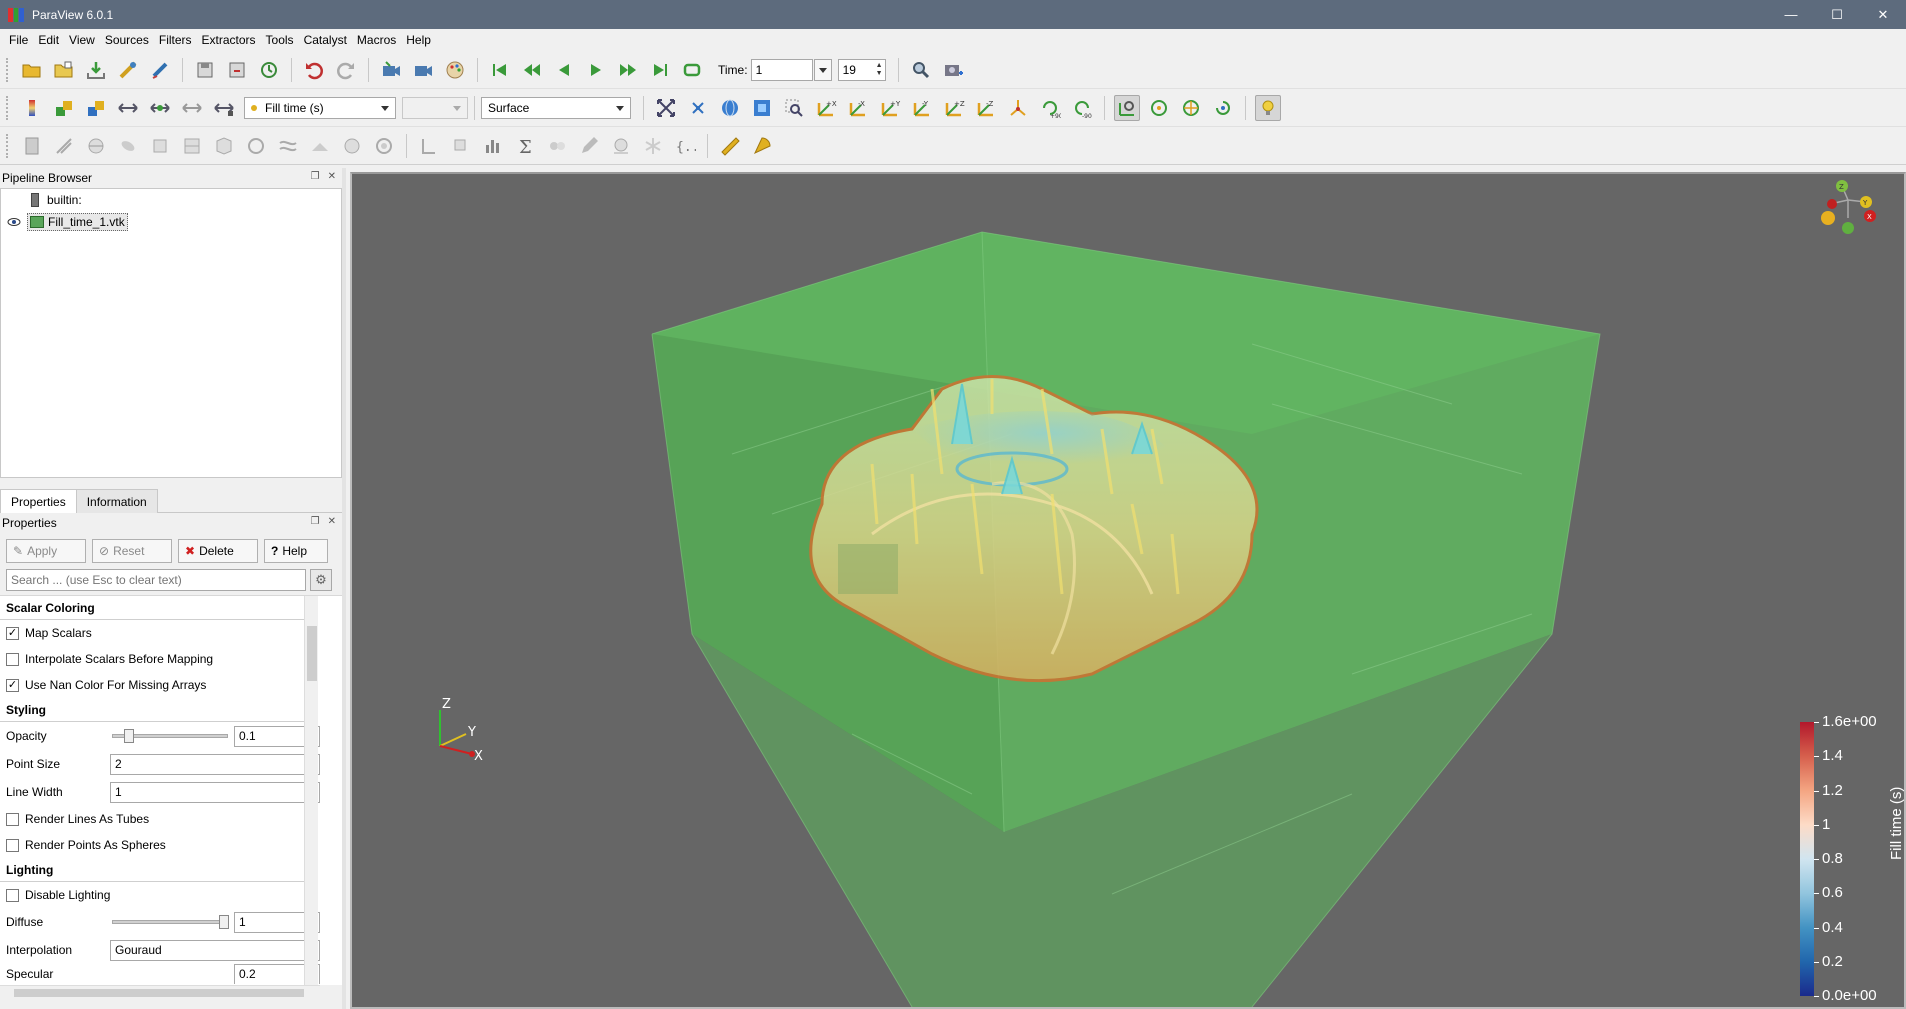 The height and width of the screenshot is (1009, 1906). What do you see at coordinates (170, 736) in the screenshot?
I see `opacity-slider` at bounding box center [170, 736].